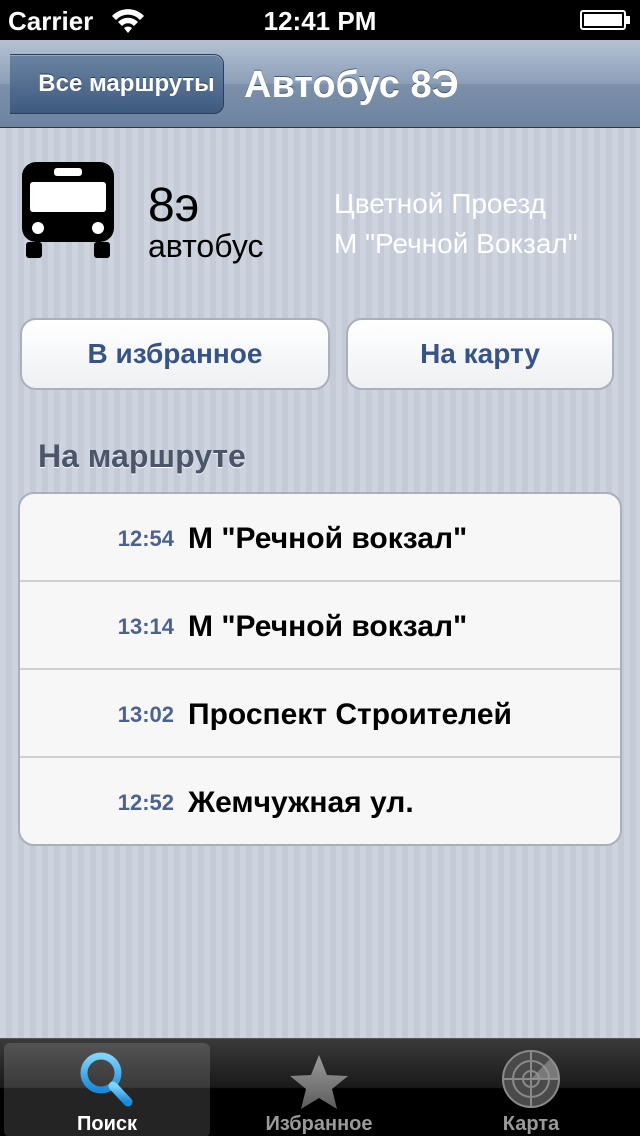  I want to click on table-row: 13:14 М "Речной вокзал", so click(320, 626).